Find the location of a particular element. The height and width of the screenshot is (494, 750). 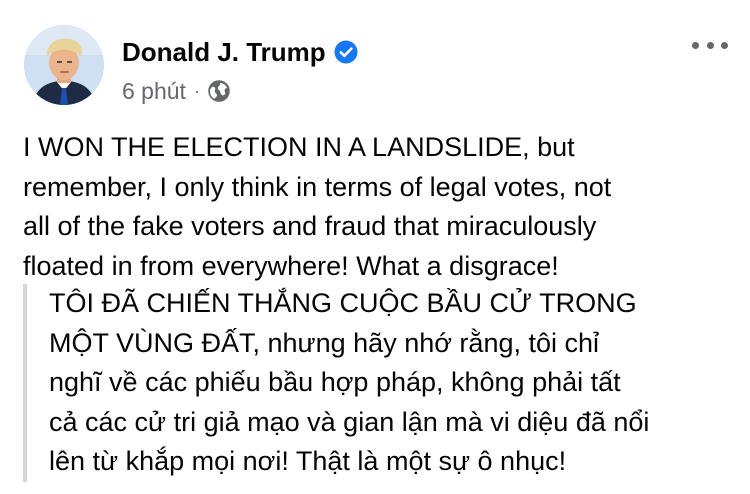

post-meta: 6 phút · is located at coordinates (176, 91).